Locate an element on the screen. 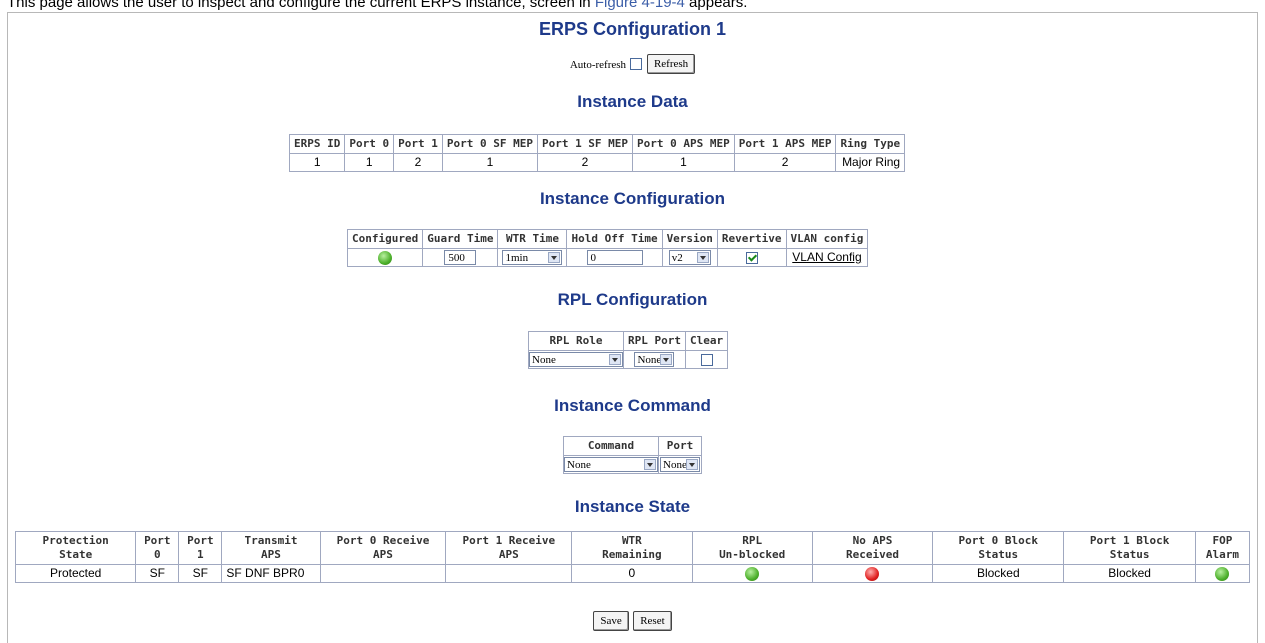 The height and width of the screenshot is (643, 1265). col-port1-receive-aps: Port 1 Receive APS is located at coordinates (509, 548).